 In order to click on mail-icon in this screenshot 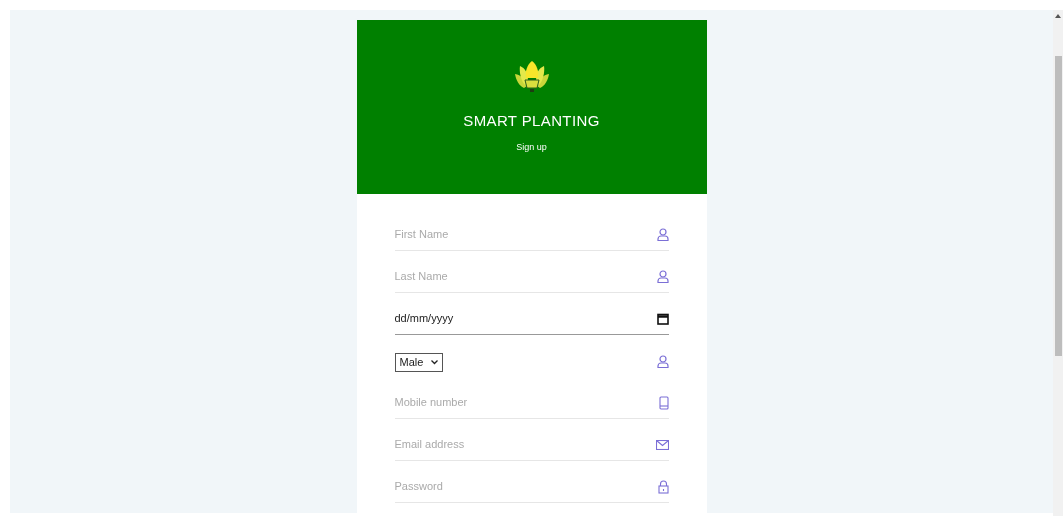, I will do `click(662, 444)`.